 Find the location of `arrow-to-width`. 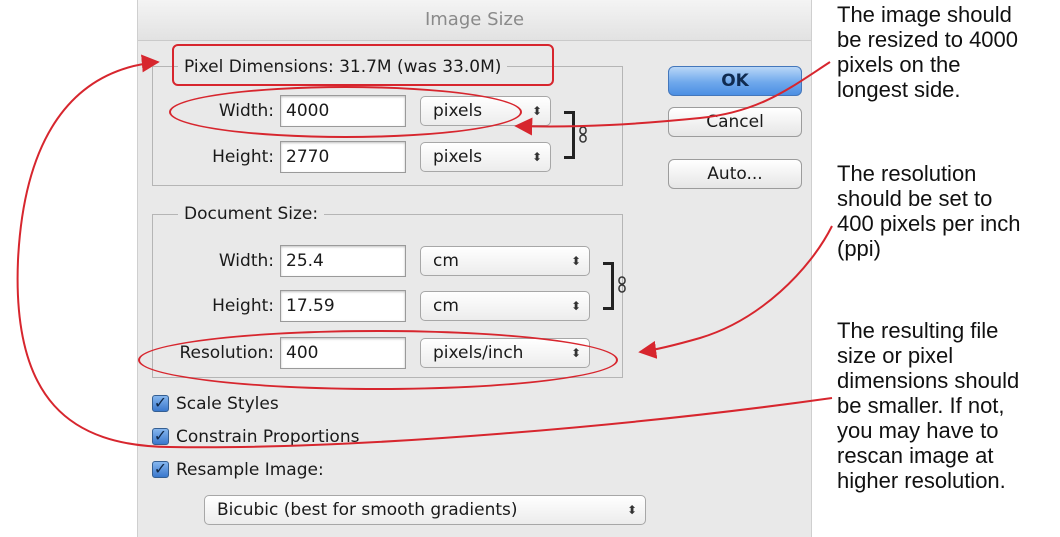

arrow-to-width is located at coordinates (672, 98).